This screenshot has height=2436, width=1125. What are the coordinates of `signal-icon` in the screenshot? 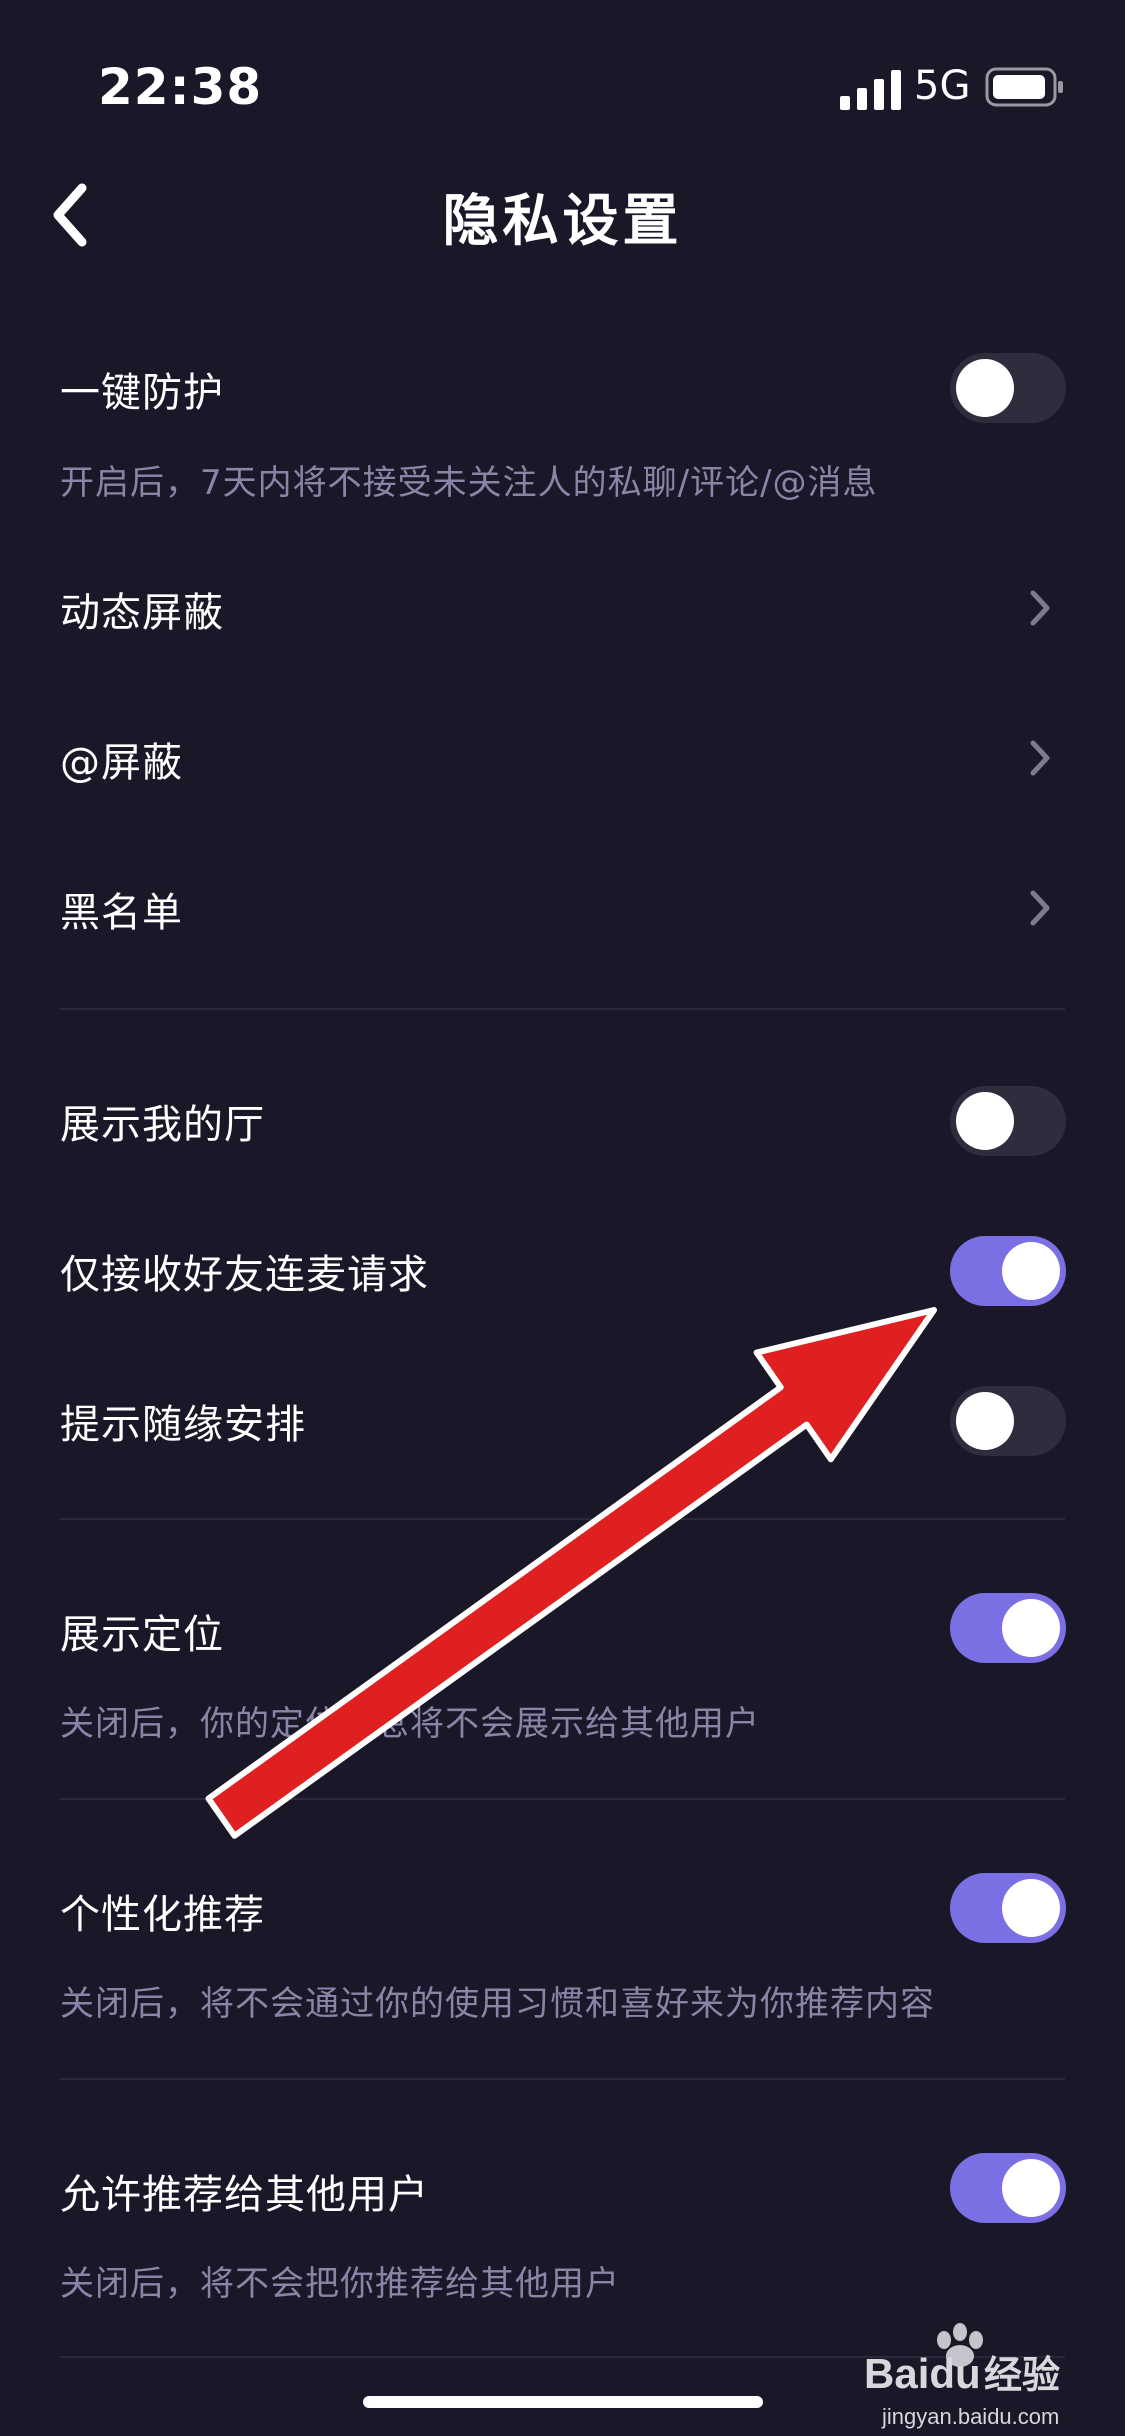 It's located at (870, 90).